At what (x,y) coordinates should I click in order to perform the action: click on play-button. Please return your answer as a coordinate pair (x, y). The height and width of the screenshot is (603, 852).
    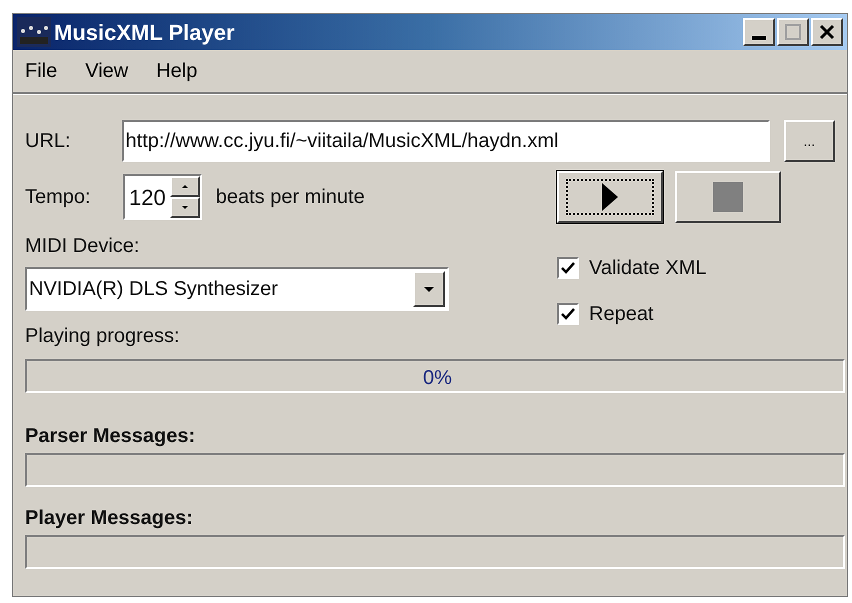
    Looking at the image, I should click on (610, 197).